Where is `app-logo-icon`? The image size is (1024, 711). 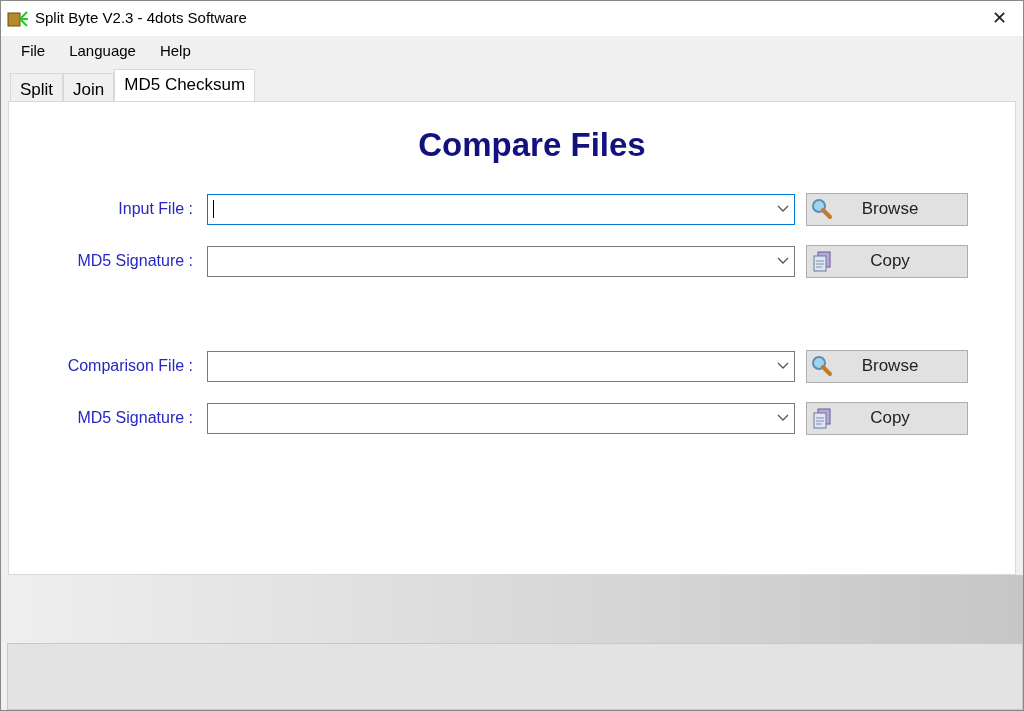 app-logo-icon is located at coordinates (18, 18).